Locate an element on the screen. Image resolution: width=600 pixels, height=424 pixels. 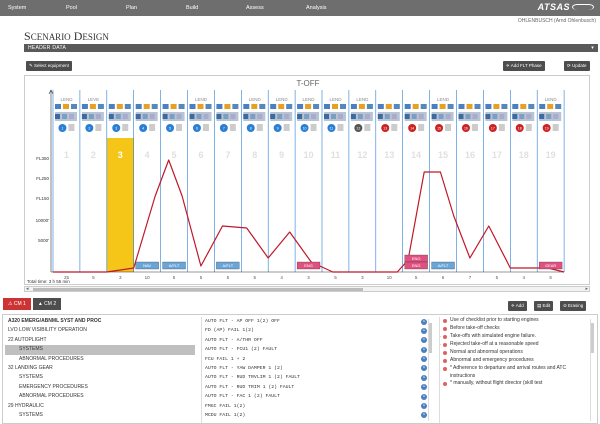
scrollbar-thumb is located at coordinates (198, 289).